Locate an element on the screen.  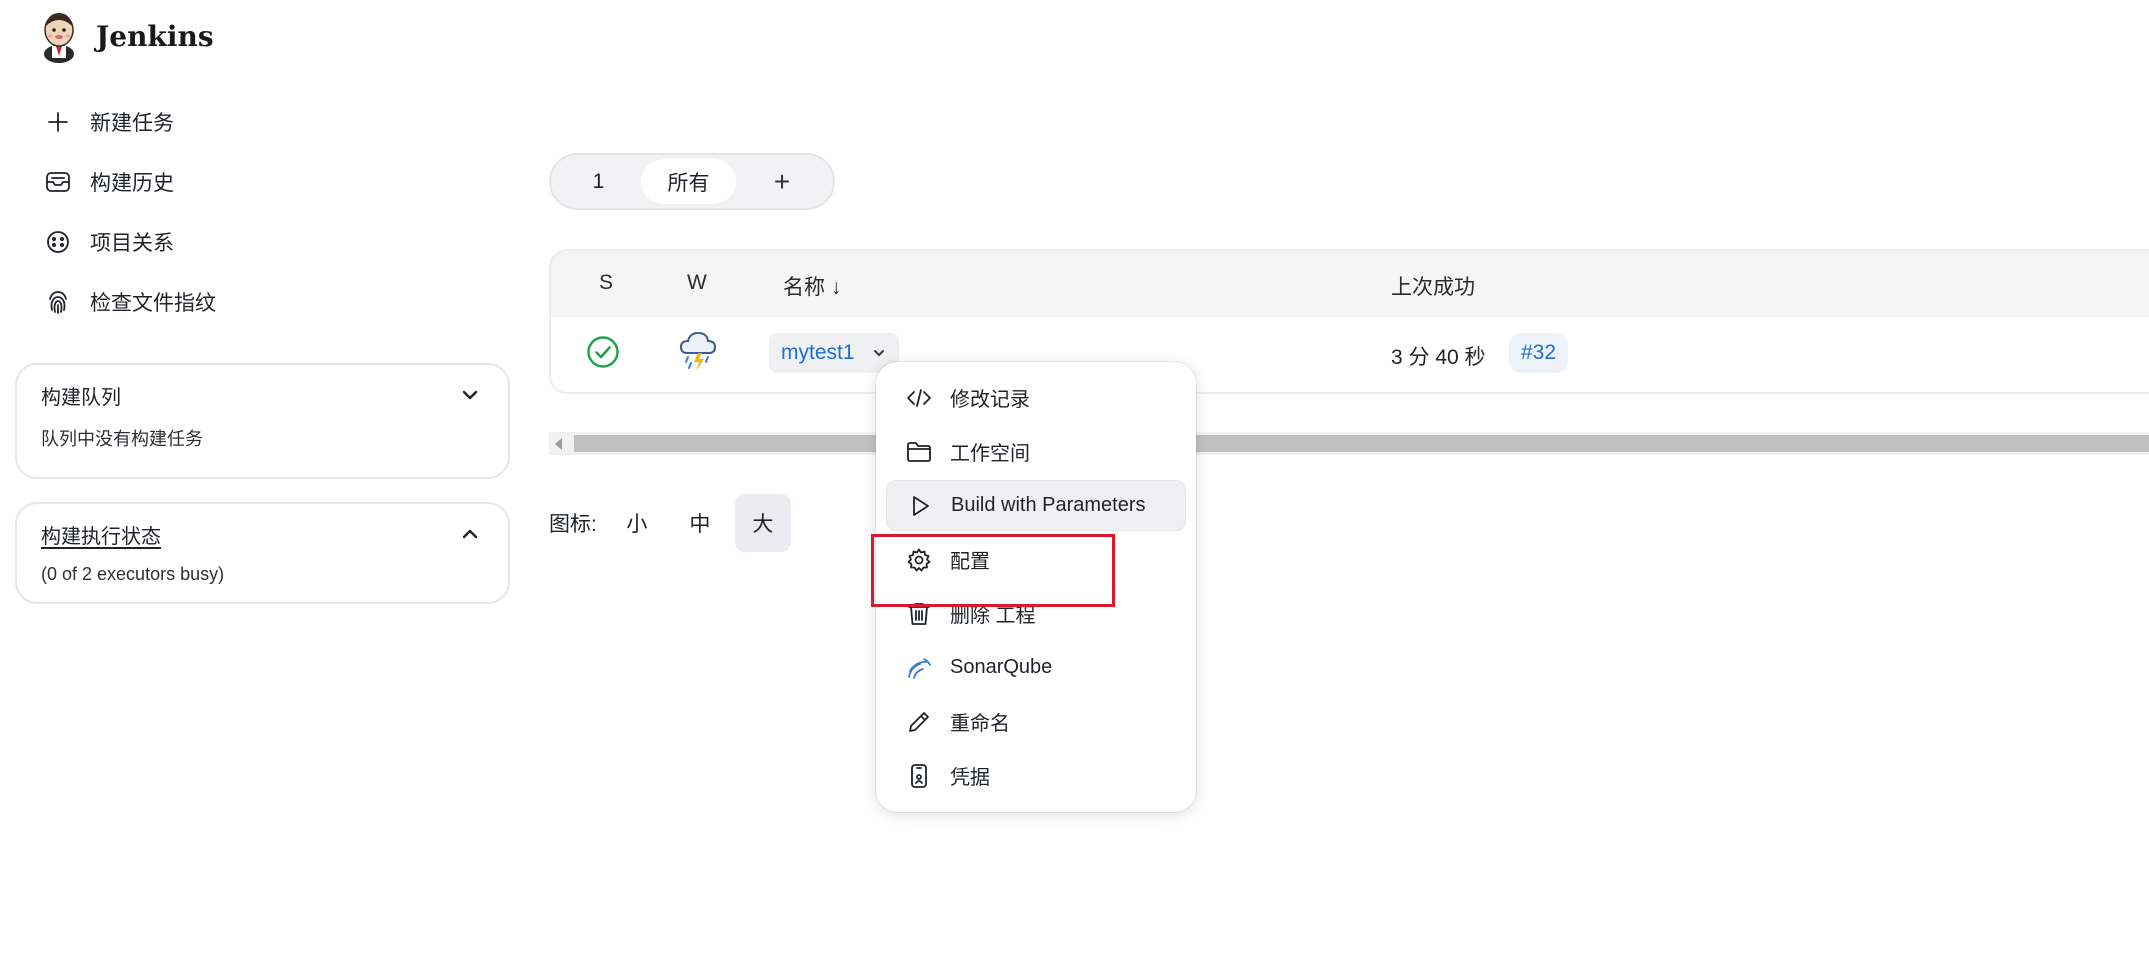
icon-size-small: 小 is located at coordinates (637, 523).